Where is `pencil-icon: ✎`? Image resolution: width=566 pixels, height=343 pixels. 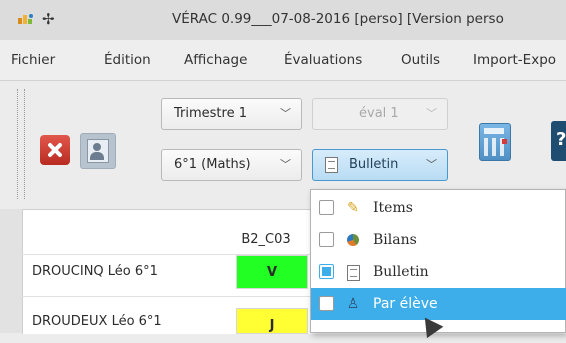
pencil-icon: ✎ is located at coordinates (353, 208).